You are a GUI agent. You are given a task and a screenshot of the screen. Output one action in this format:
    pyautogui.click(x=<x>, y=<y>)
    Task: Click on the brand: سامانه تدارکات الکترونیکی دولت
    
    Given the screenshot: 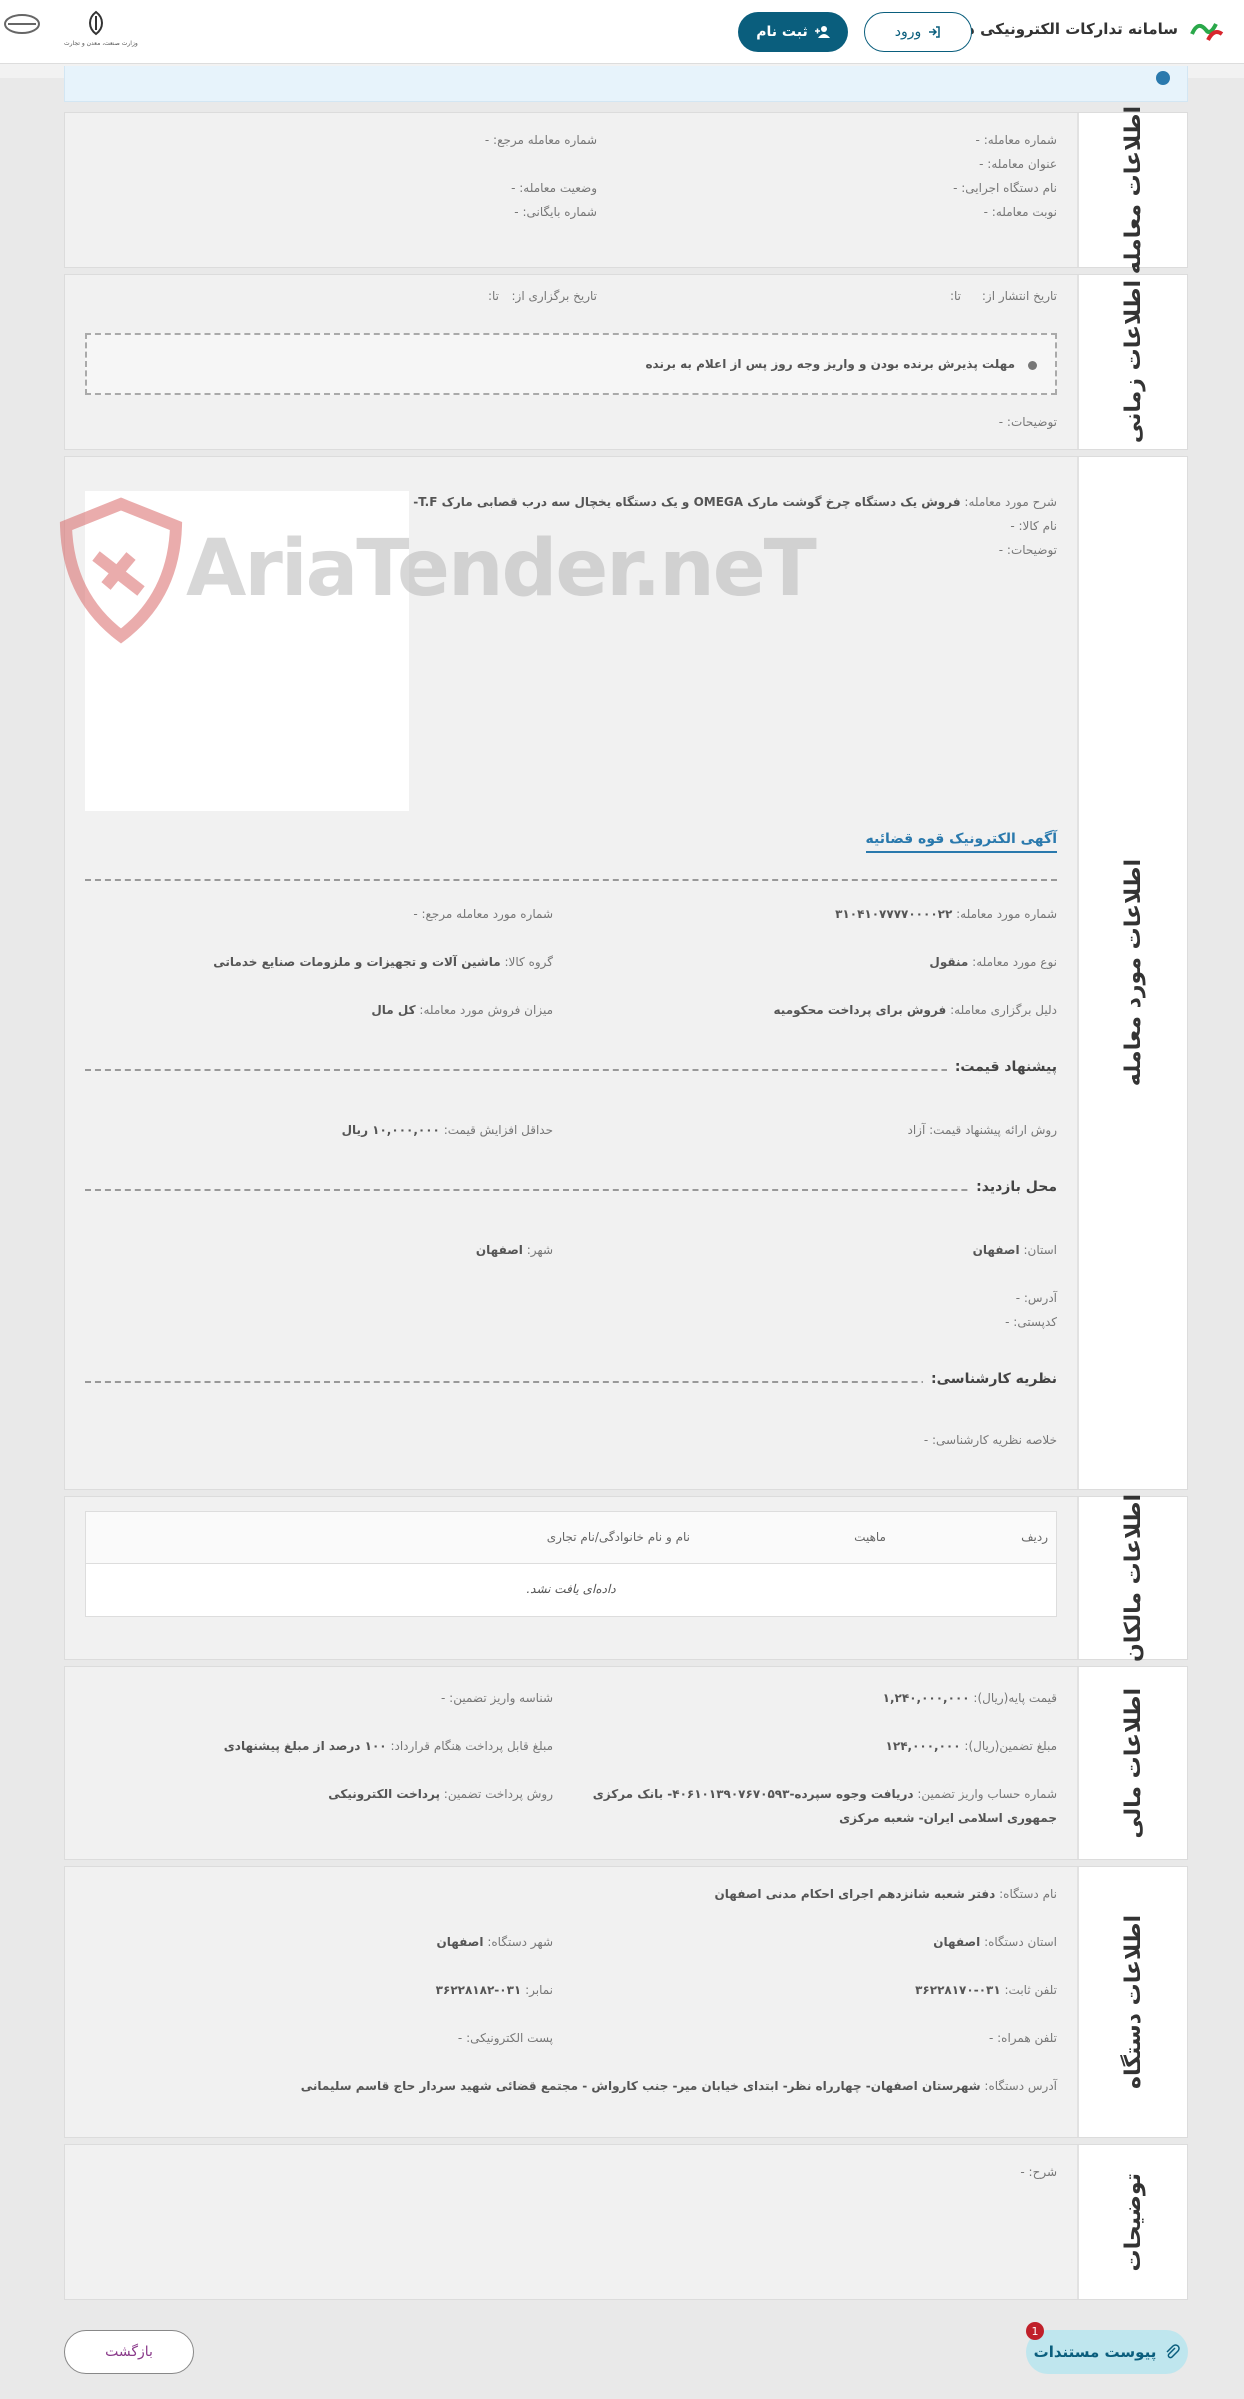 What is the action you would take?
    pyautogui.click(x=1081, y=29)
    